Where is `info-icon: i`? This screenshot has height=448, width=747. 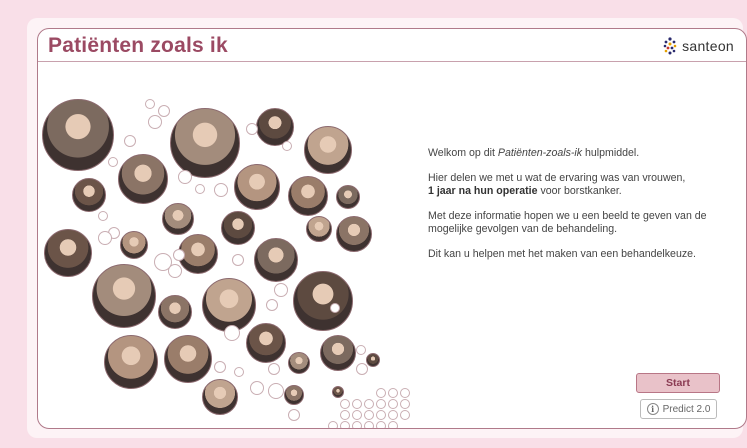 info-icon: i is located at coordinates (652, 409).